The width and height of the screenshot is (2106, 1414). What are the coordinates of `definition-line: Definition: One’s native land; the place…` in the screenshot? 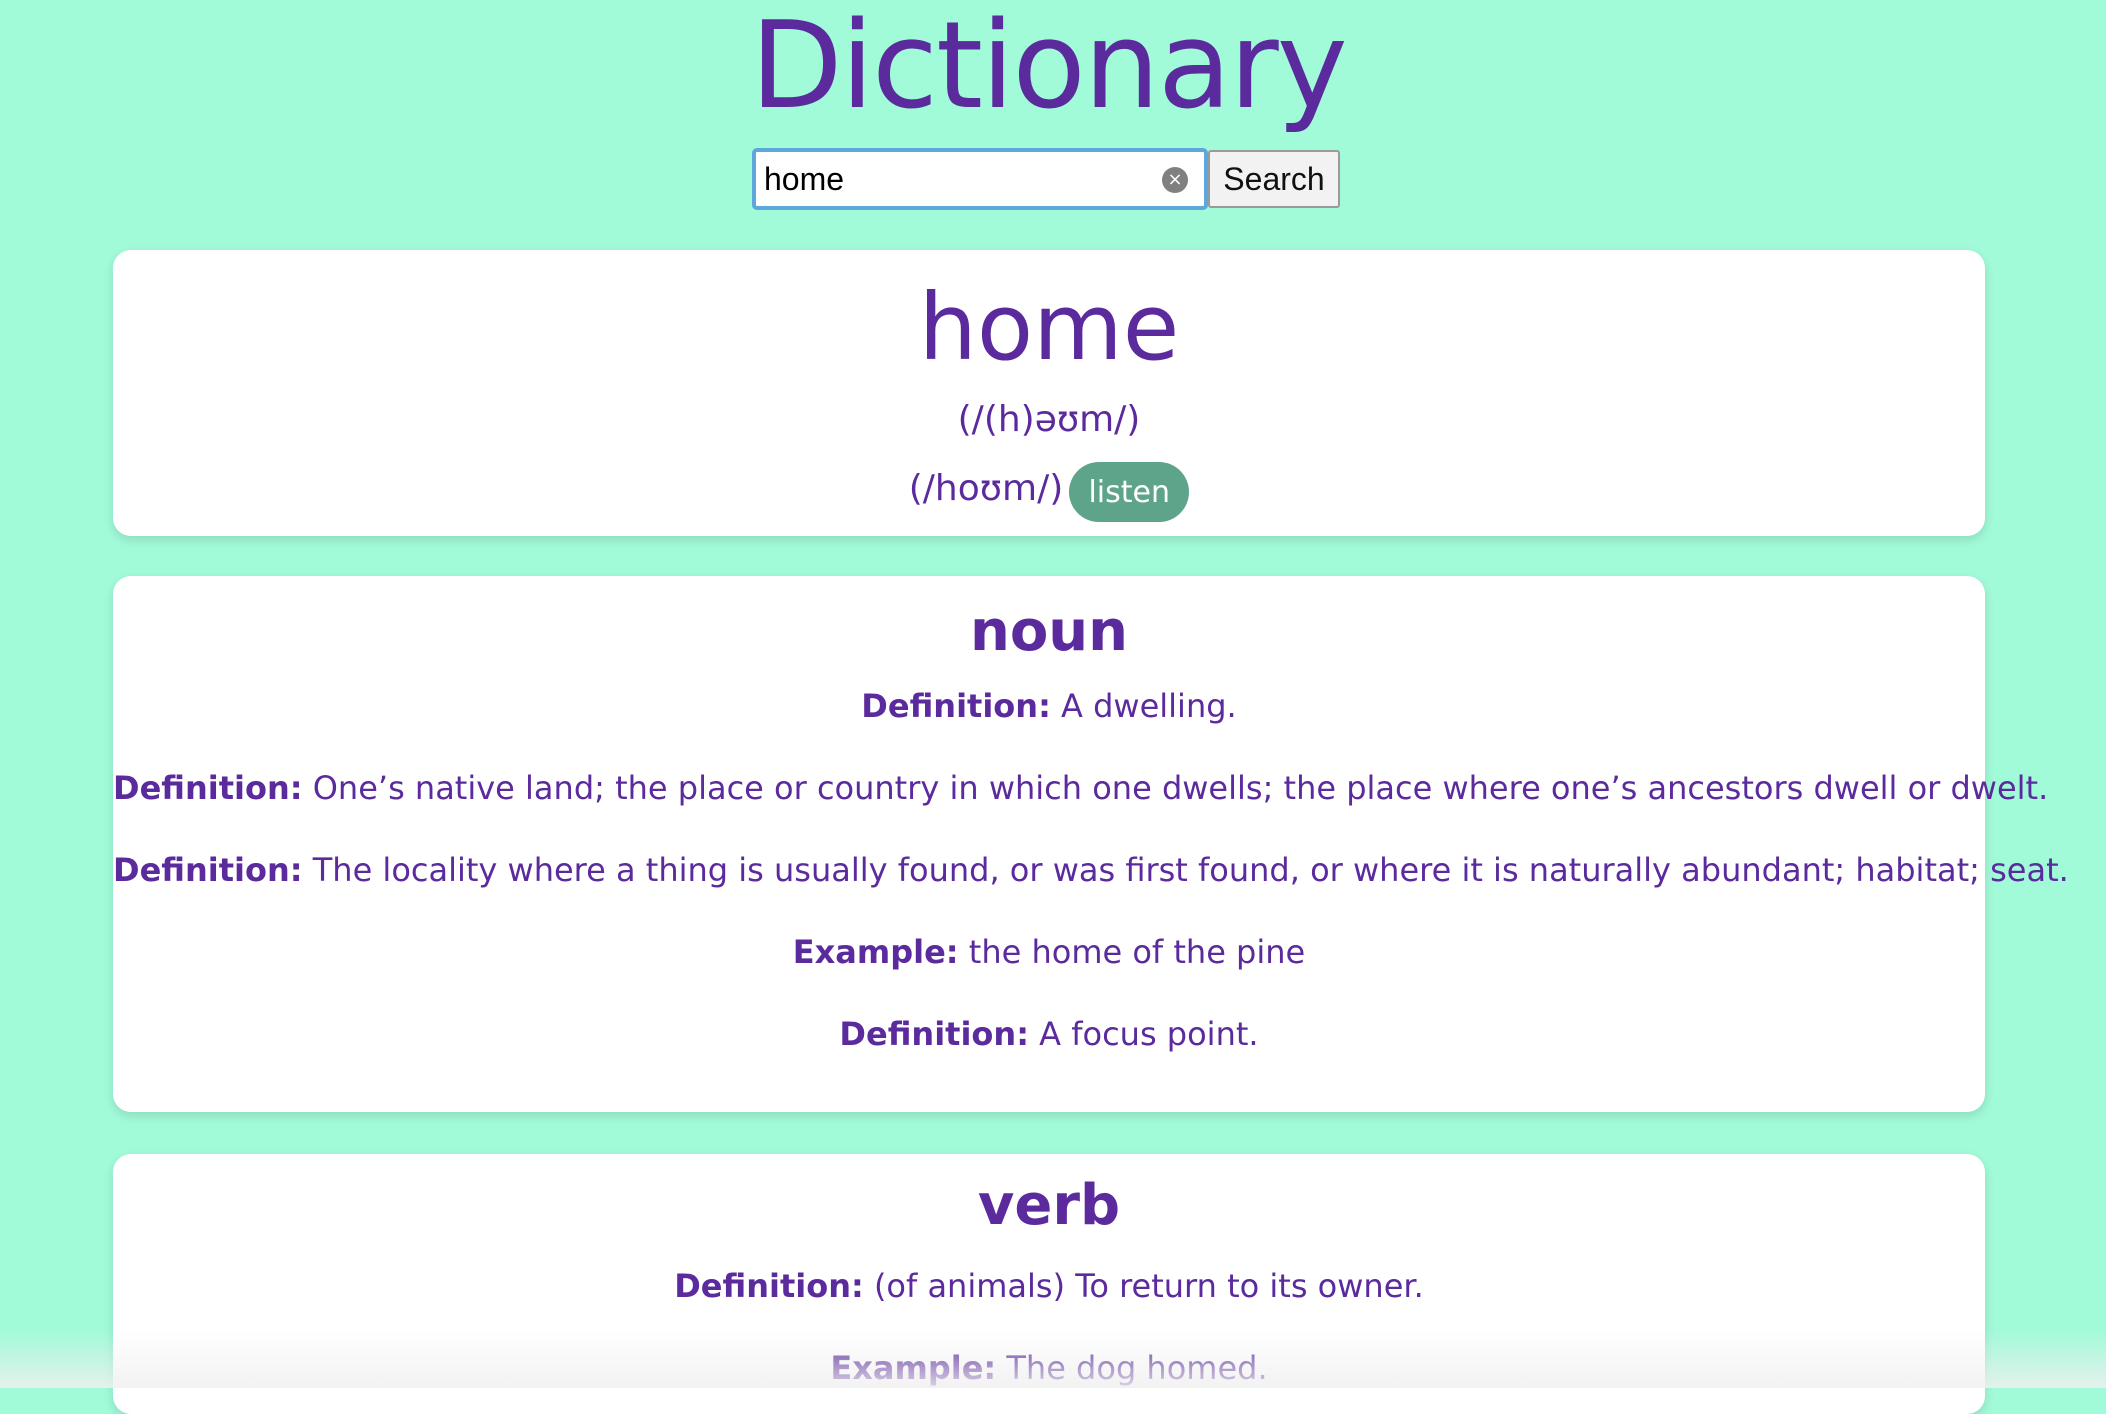 It's located at (1080, 788).